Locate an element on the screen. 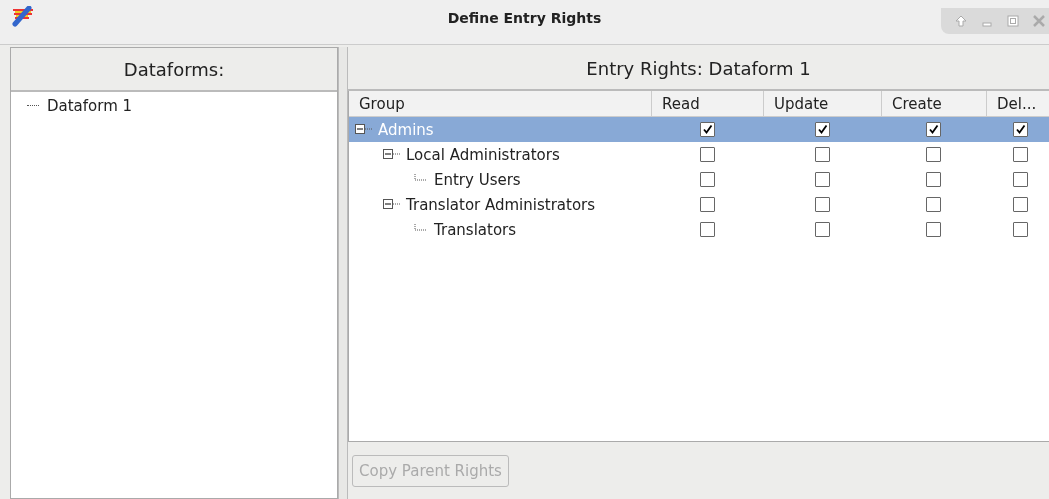  table-row: Entry Users is located at coordinates (699, 179).